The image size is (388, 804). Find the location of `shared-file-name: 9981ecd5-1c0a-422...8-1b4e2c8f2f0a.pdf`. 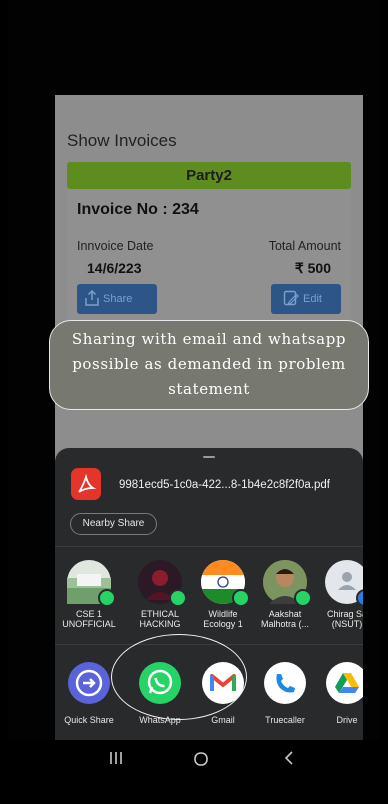

shared-file-name: 9981ecd5-1c0a-422...8-1b4e2c8f2f0a.pdf is located at coordinates (224, 485).